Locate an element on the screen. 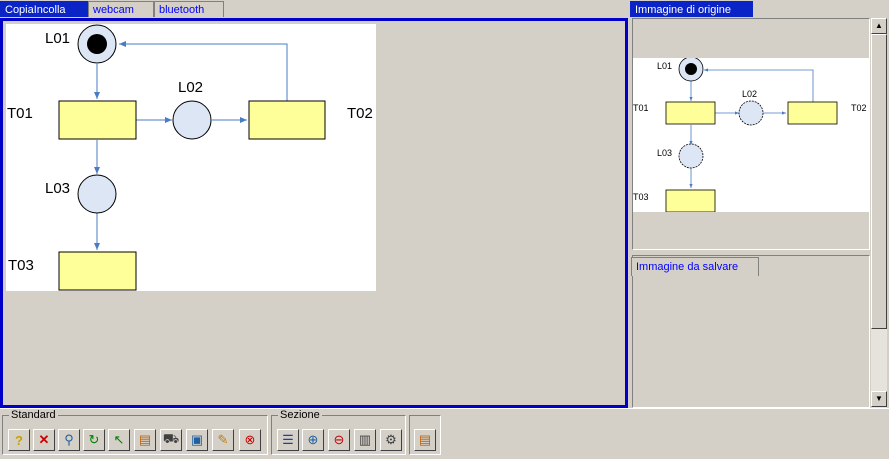 Image resolution: width=889 pixels, height=459 pixels. preview-label-t02: T02 is located at coordinates (859, 108).